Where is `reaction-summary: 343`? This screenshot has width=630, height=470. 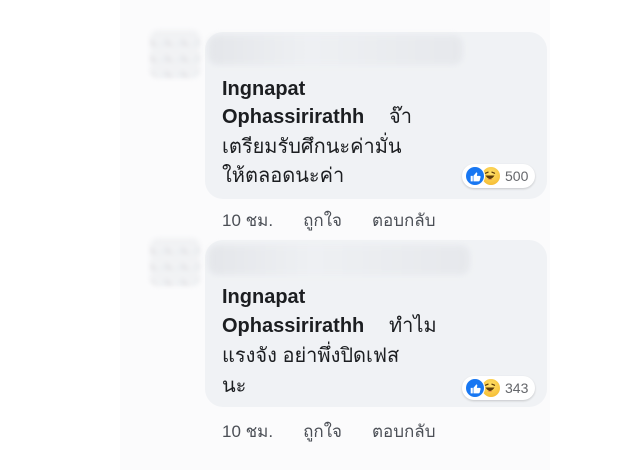 reaction-summary: 343 is located at coordinates (499, 388).